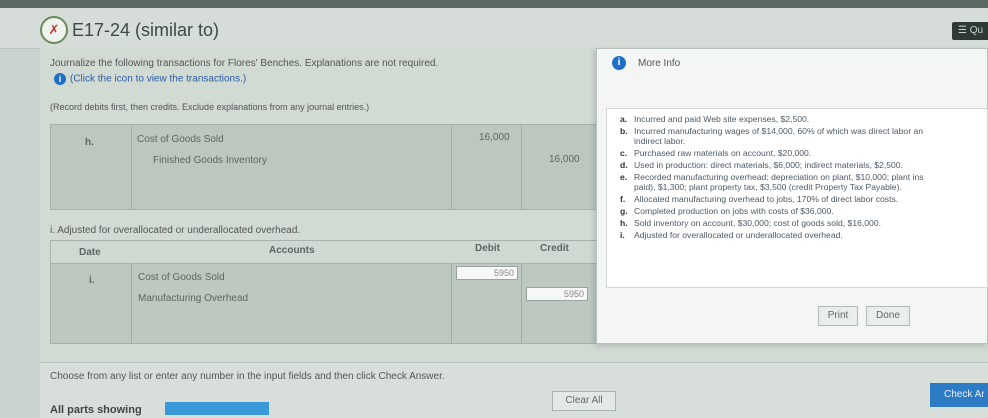 This screenshot has width=988, height=418. Describe the element at coordinates (180, 139) in the screenshot. I see `debit-account: Cost of Goods Sold` at that location.